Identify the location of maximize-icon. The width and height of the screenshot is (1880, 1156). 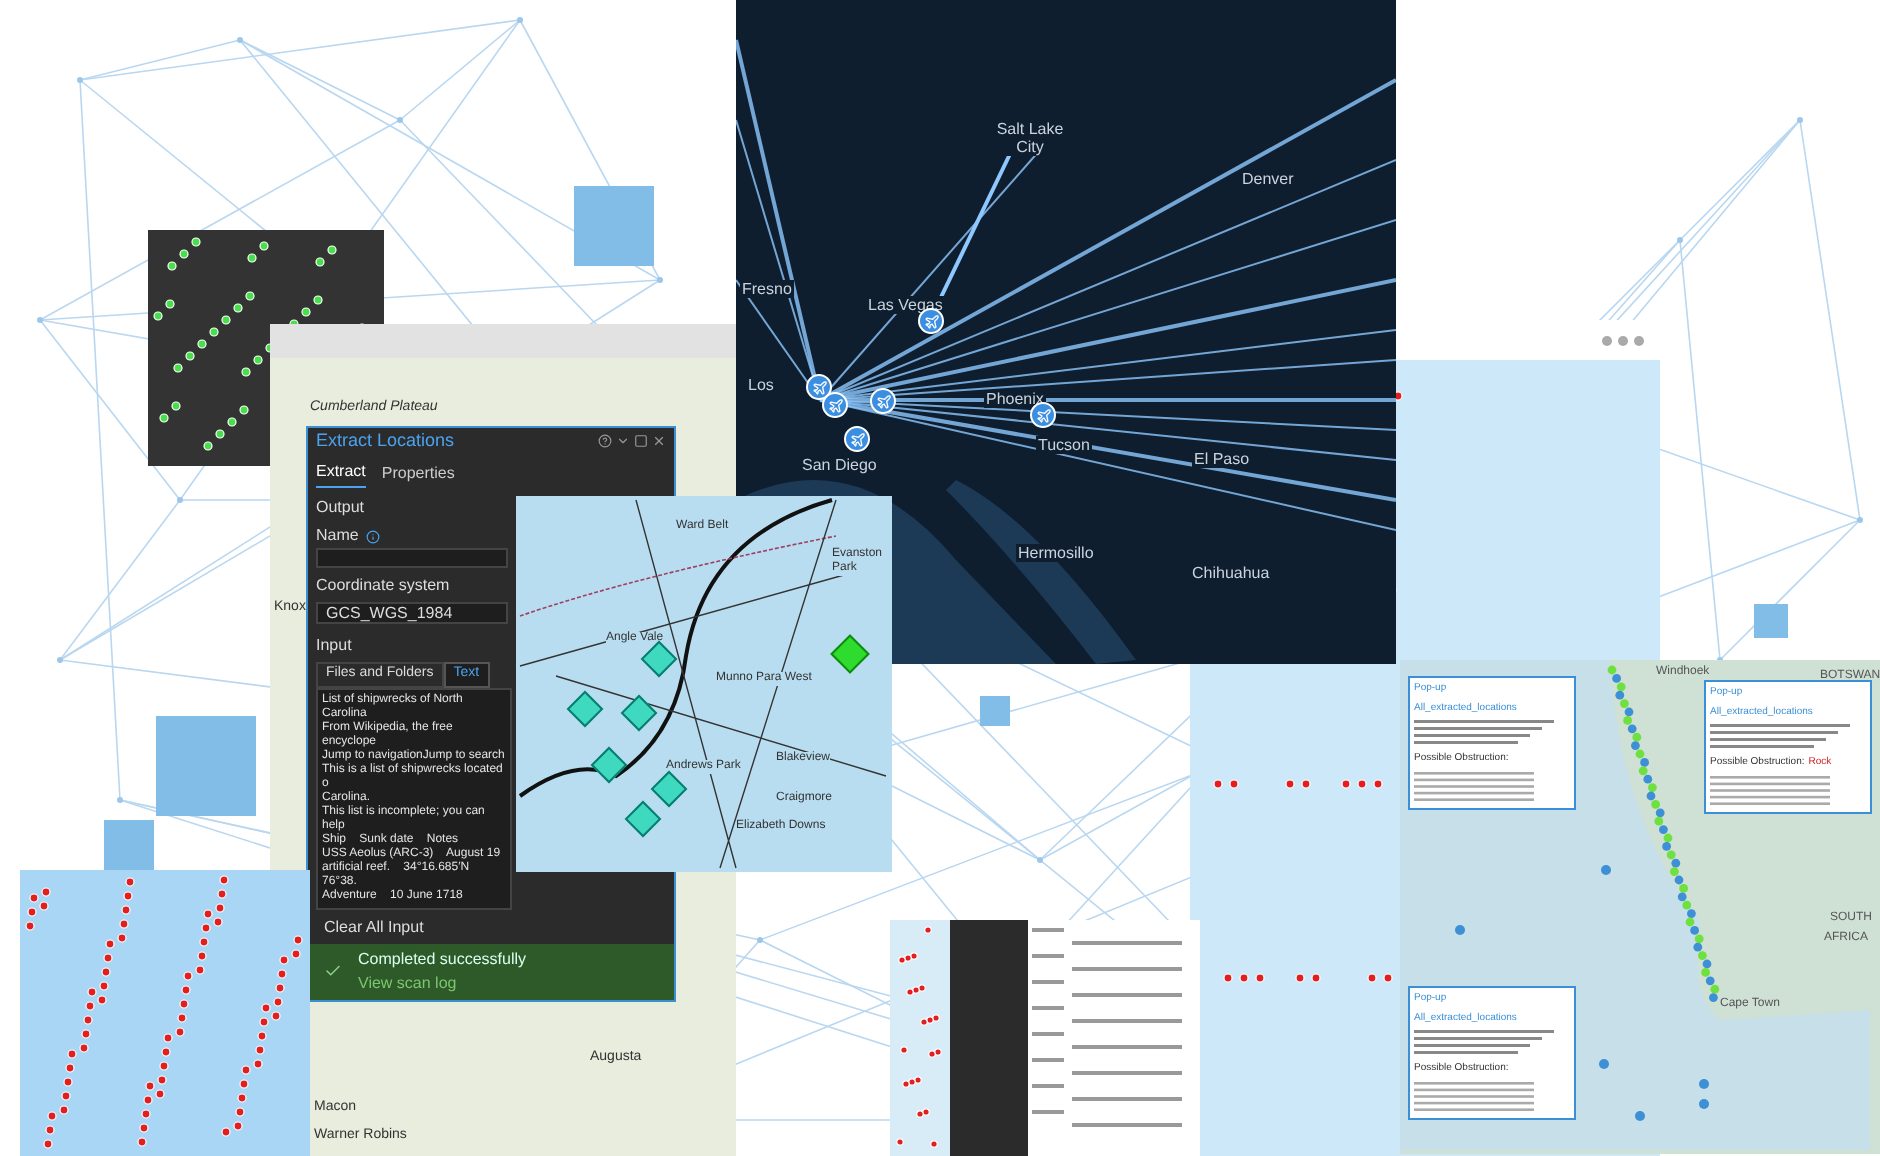
(641, 441).